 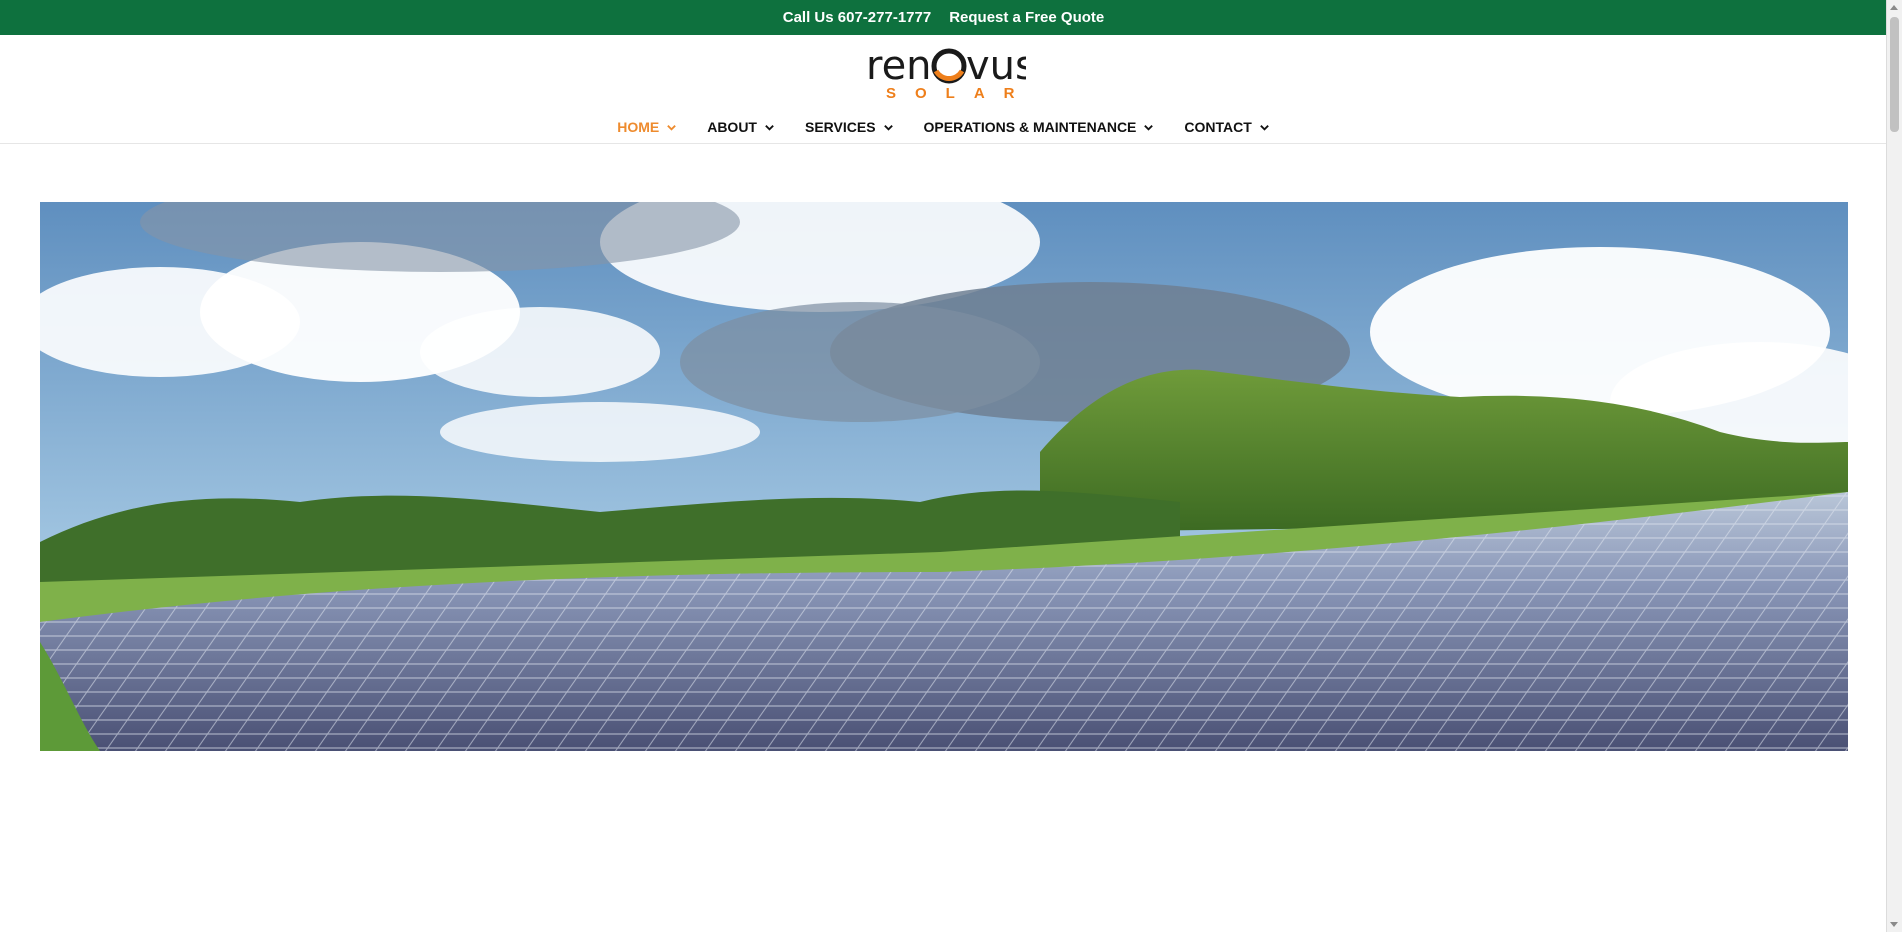 What do you see at coordinates (899, 66) in the screenshot?
I see `logo-word-ren: ren` at bounding box center [899, 66].